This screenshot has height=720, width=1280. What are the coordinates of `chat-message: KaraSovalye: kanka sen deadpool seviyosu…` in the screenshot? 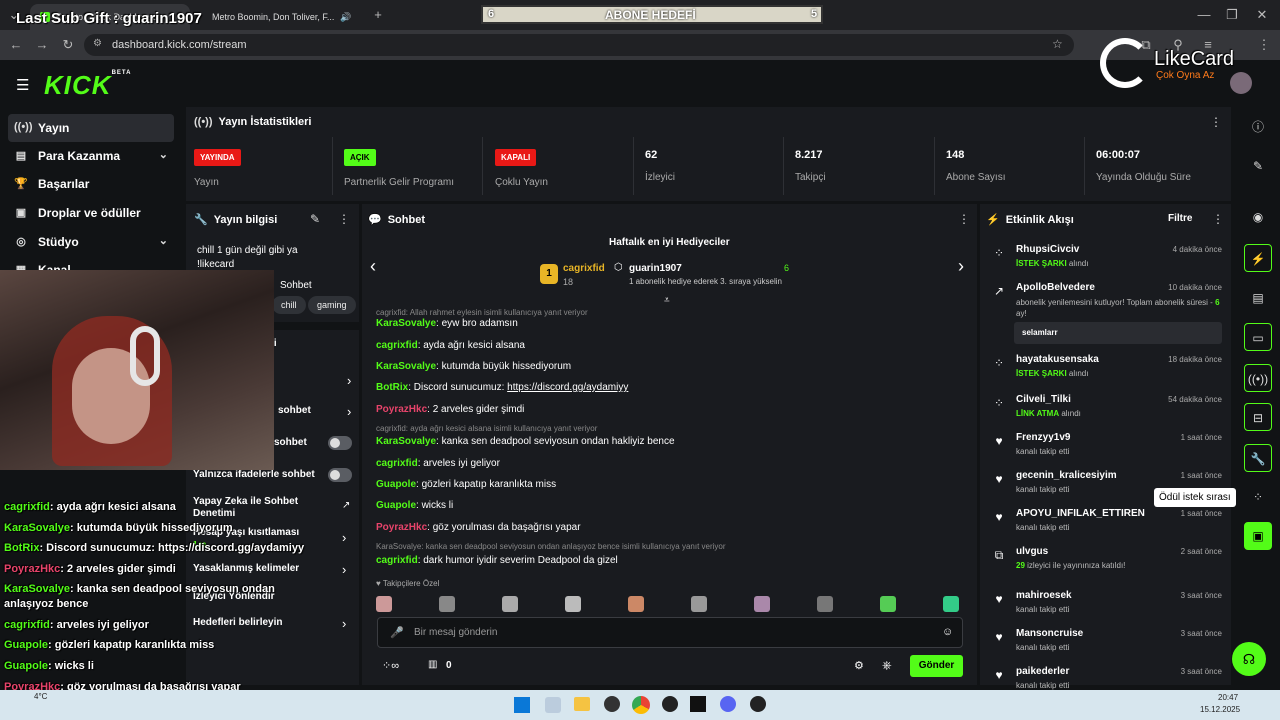 It's located at (525, 441).